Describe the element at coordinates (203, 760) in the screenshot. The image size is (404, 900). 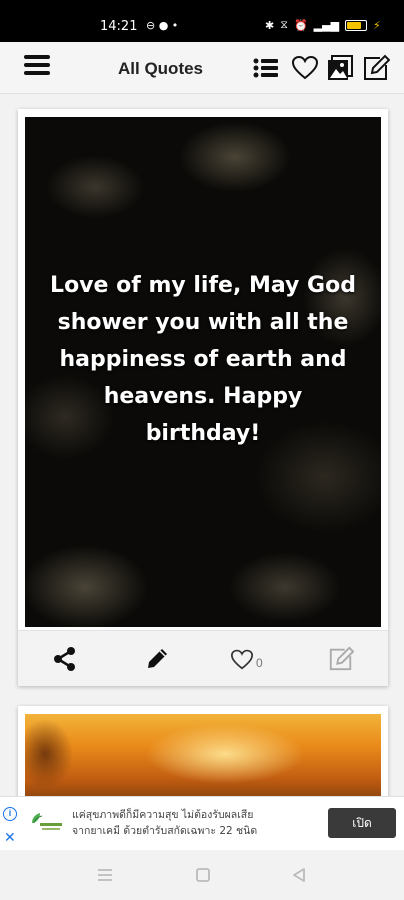
I see `quote-image` at that location.